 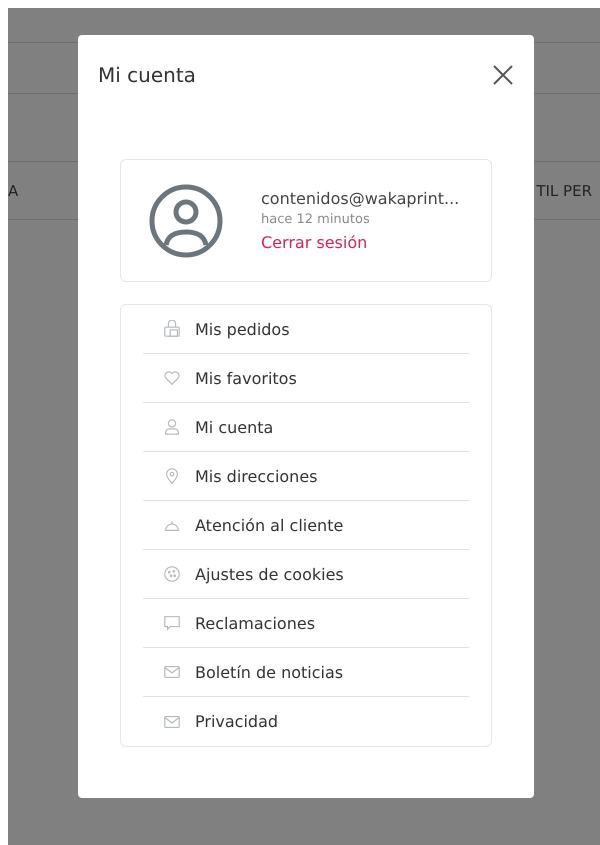 What do you see at coordinates (316, 219) in the screenshot?
I see `last-seen-text: hace 12 minutos` at bounding box center [316, 219].